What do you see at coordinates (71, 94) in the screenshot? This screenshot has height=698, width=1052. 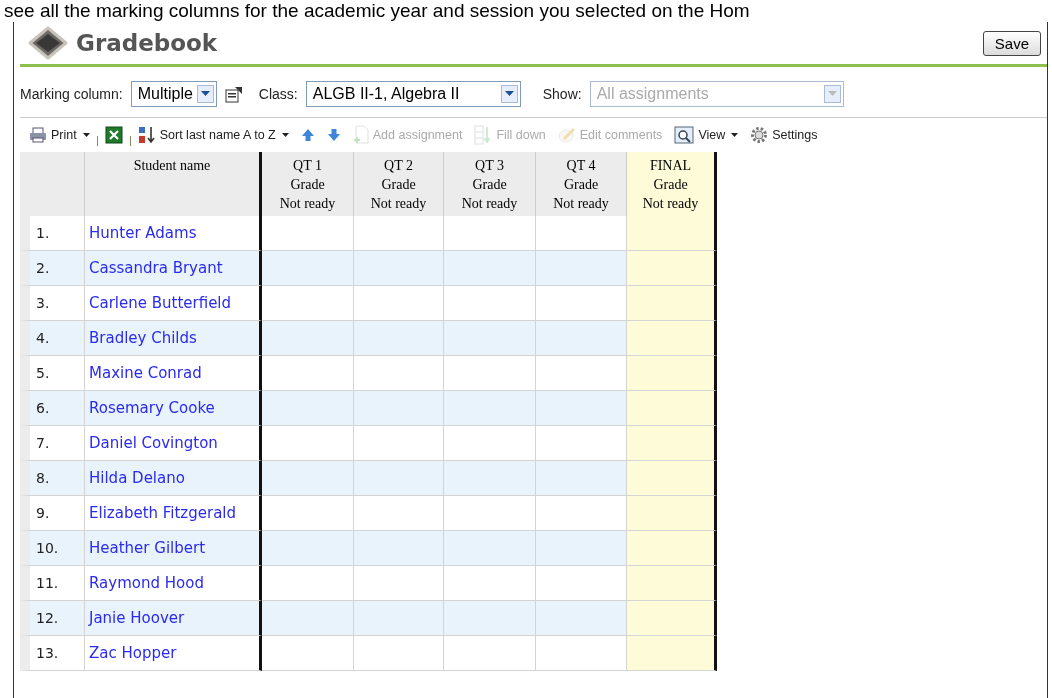 I see `marking-column-label: Marking column:` at bounding box center [71, 94].